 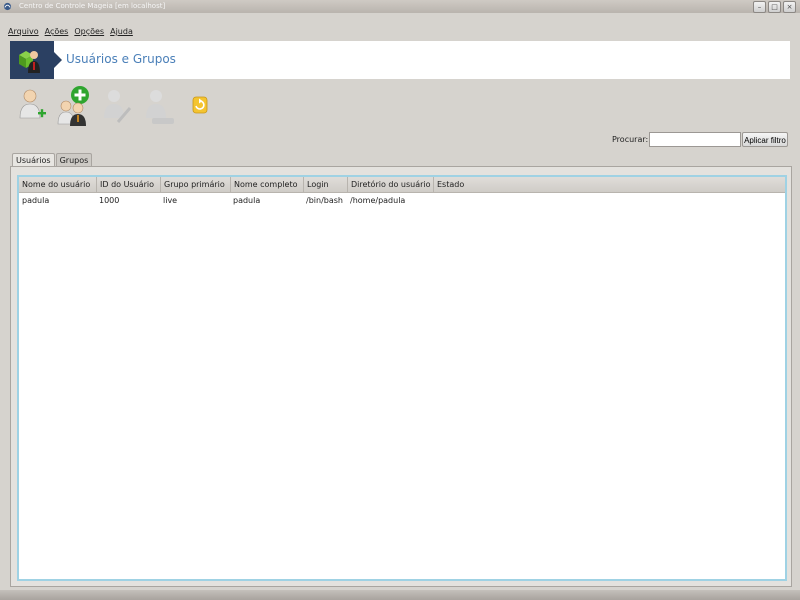 I want to click on add-user-button, so click(x=32, y=106).